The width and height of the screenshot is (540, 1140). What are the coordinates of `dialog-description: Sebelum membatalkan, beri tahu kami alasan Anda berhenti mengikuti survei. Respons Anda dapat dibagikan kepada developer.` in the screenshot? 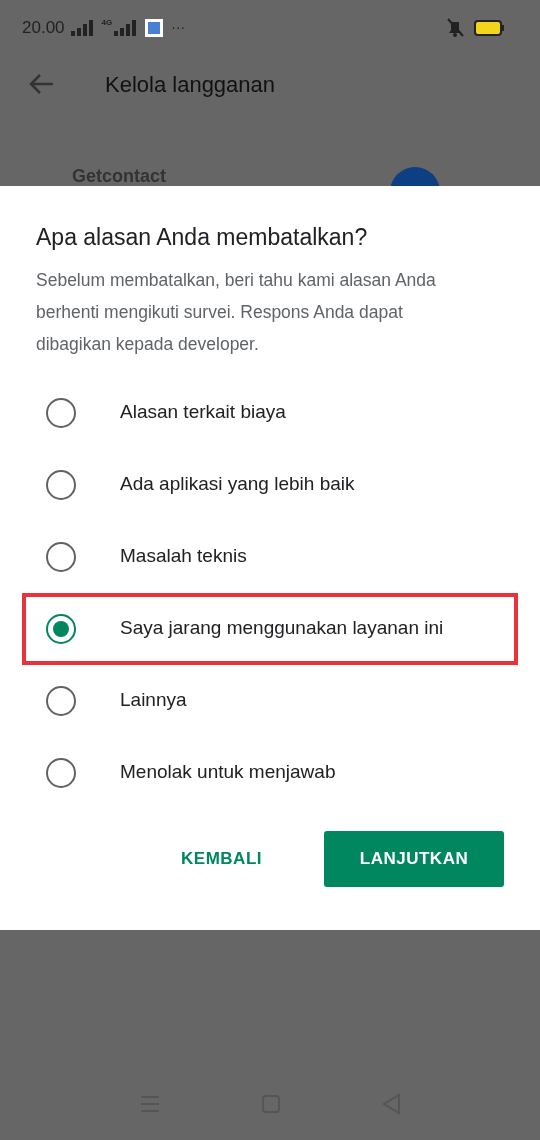 It's located at (236, 312).